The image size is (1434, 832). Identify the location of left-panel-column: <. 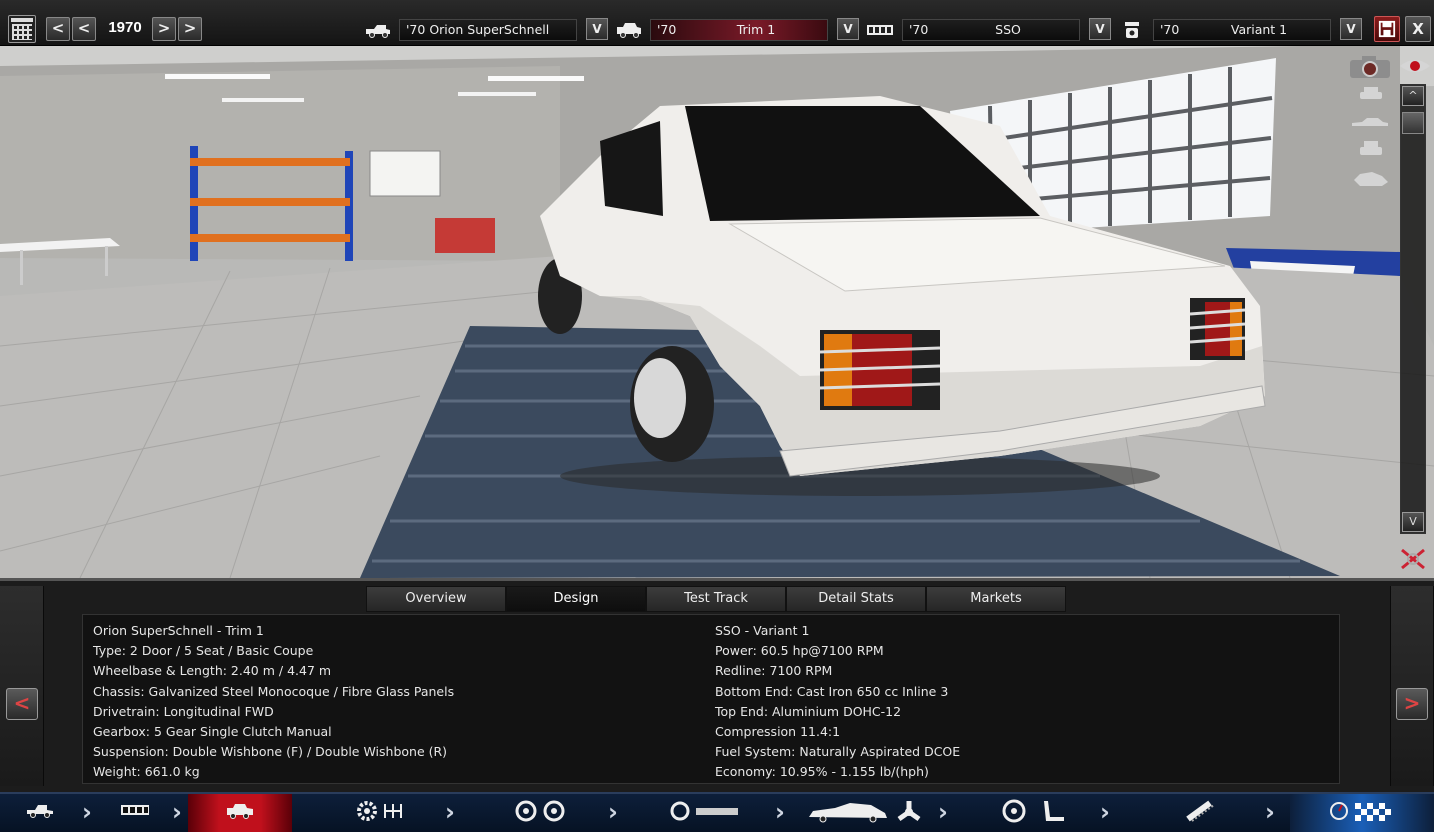
(22, 686).